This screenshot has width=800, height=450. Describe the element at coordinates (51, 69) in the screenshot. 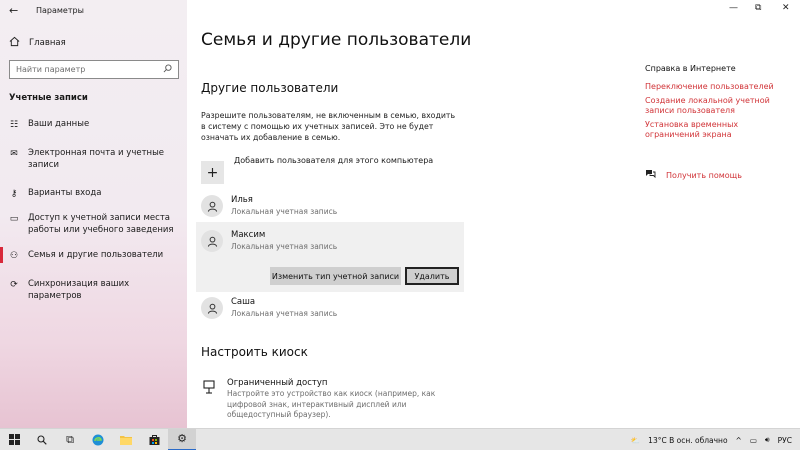

I see `search-placeholder: Найти параметр` at that location.